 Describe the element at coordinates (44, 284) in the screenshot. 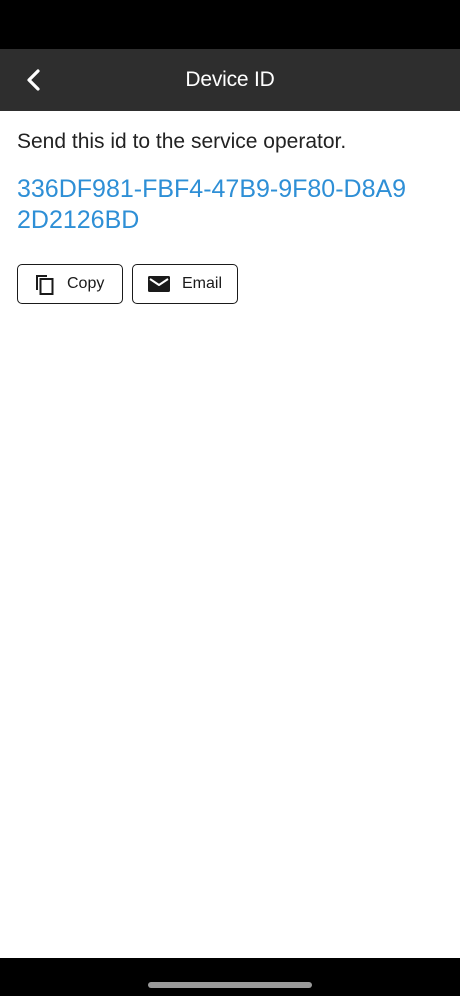

I see `copy-icon` at that location.